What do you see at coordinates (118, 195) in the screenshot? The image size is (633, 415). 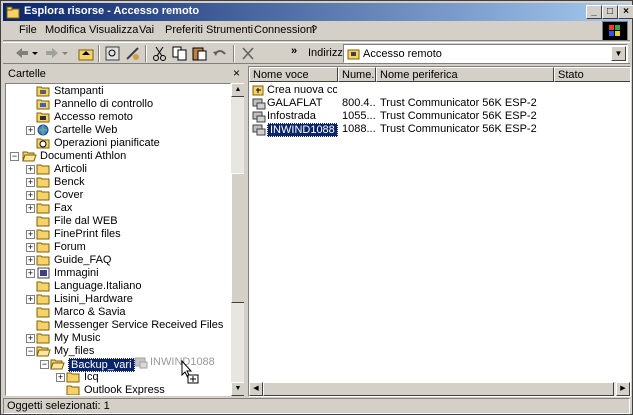 I see `tree-node: + Cover` at bounding box center [118, 195].